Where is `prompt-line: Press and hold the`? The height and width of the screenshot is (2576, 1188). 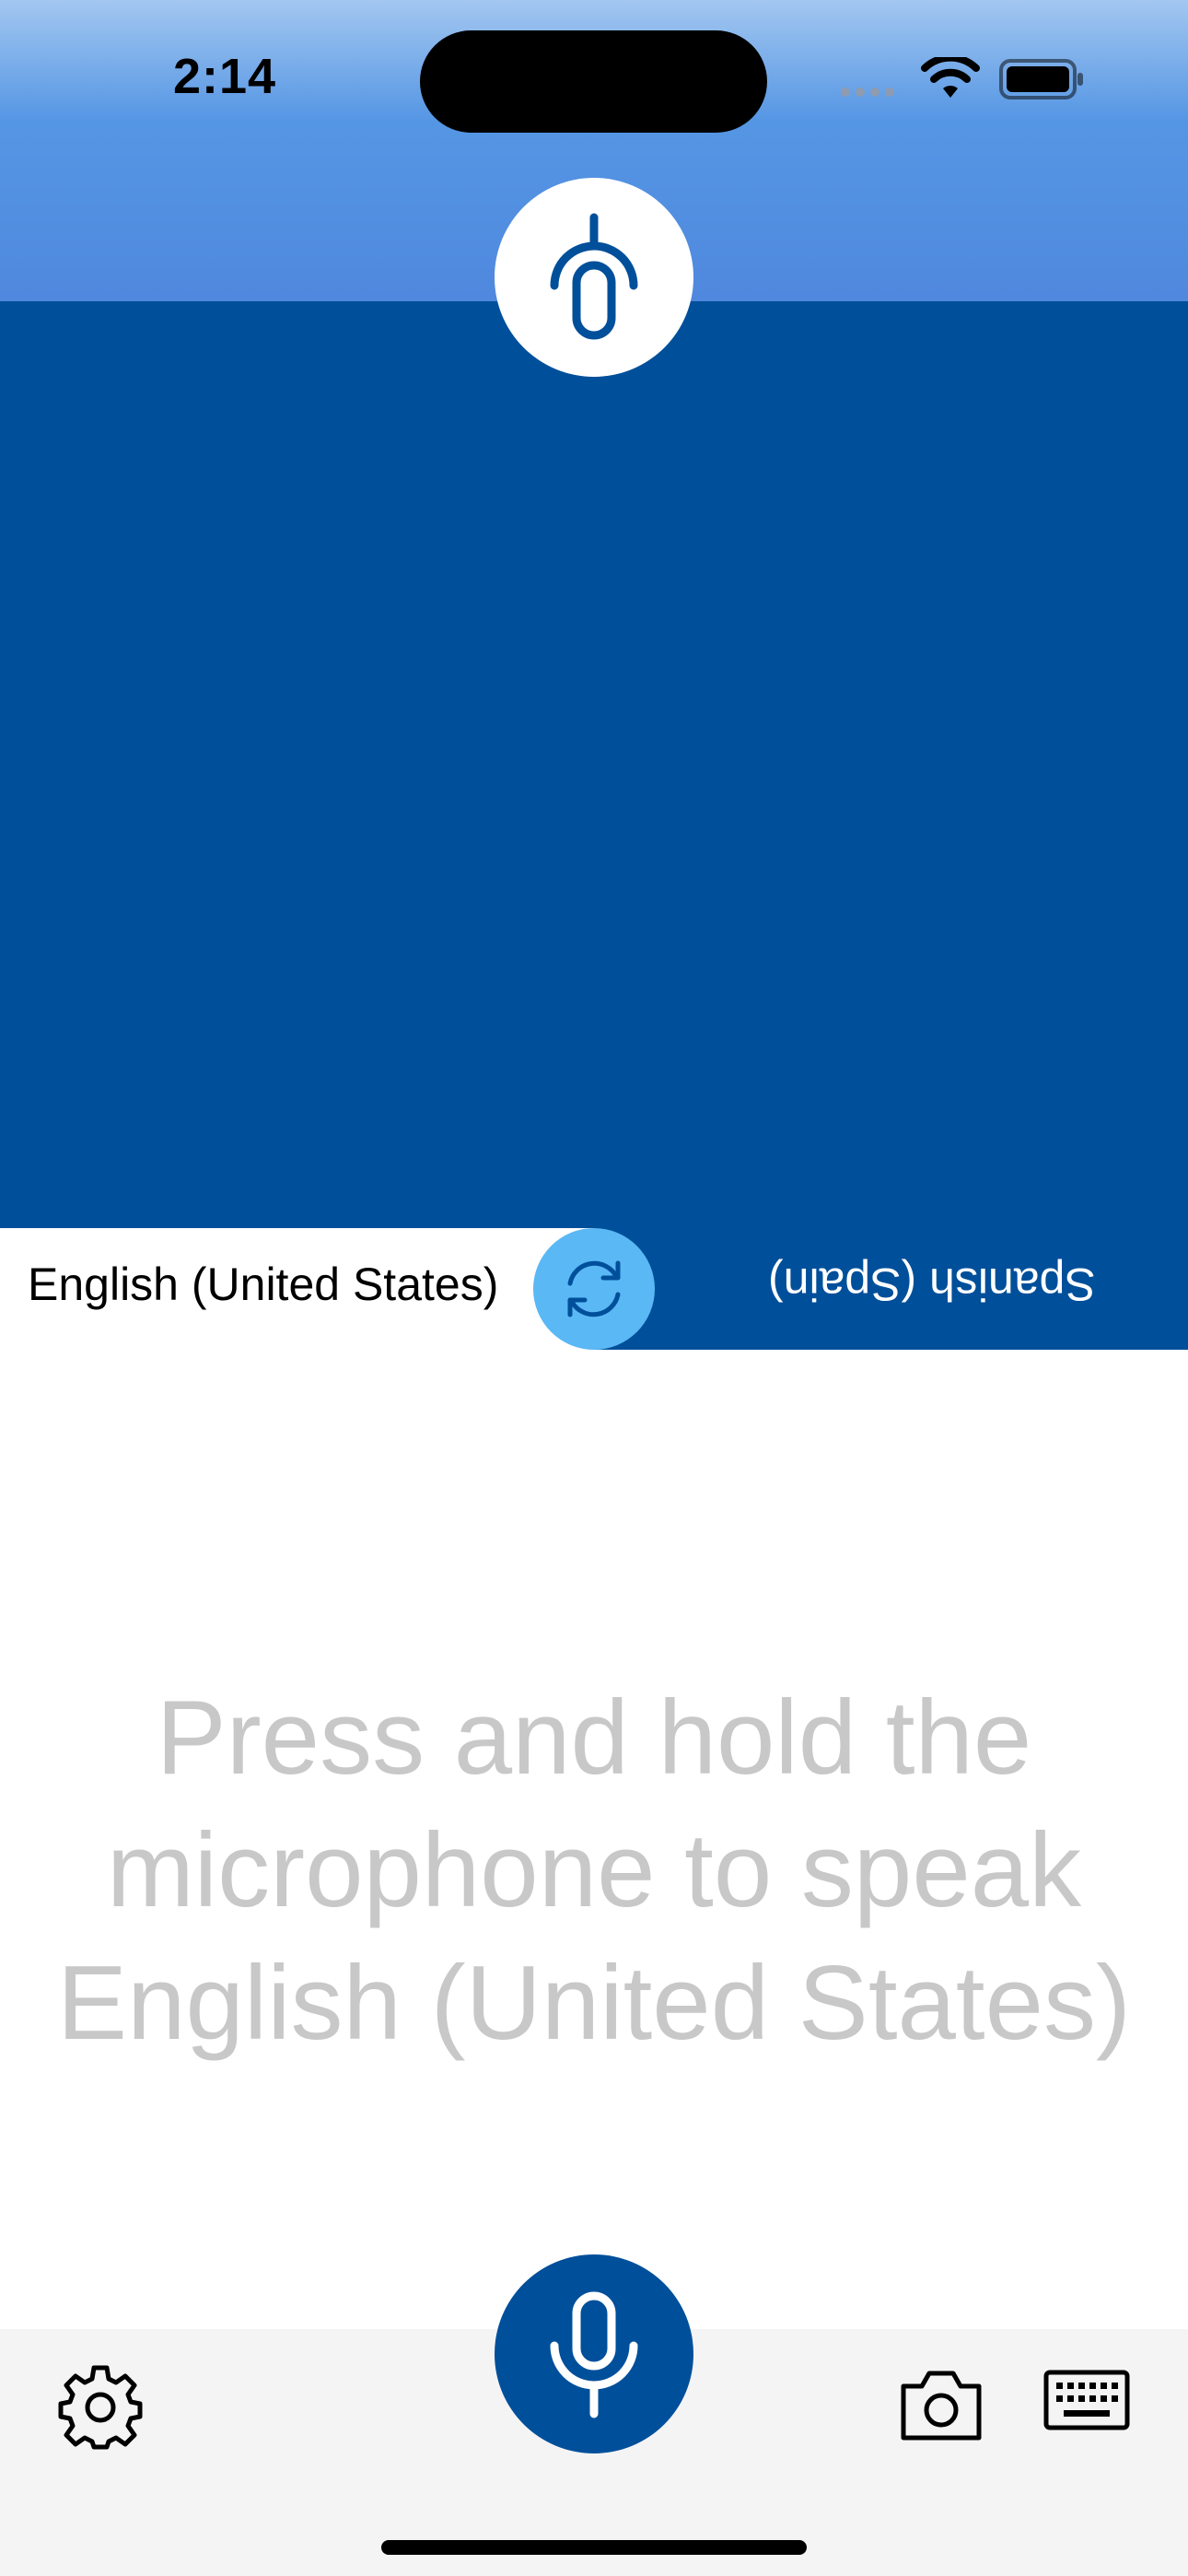 prompt-line: Press and hold the is located at coordinates (594, 1738).